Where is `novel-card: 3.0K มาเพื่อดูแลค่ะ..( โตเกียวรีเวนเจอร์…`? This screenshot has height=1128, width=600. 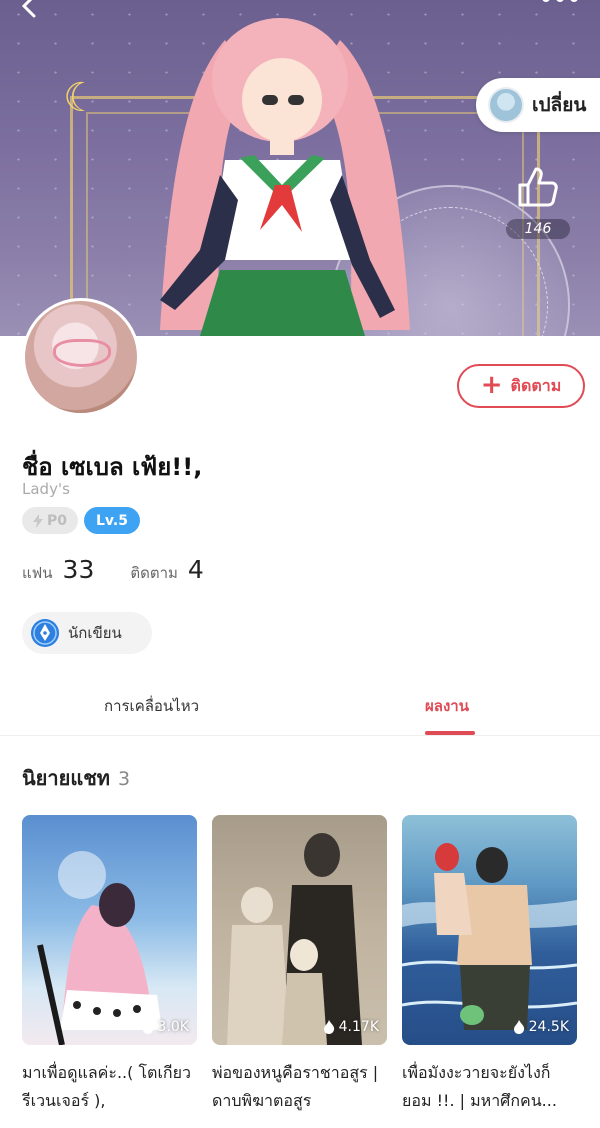
novel-card: 3.0K มาเพื่อดูแลค่ะ..( โตเกียวรีเวนเจอร์… is located at coordinates (109, 965).